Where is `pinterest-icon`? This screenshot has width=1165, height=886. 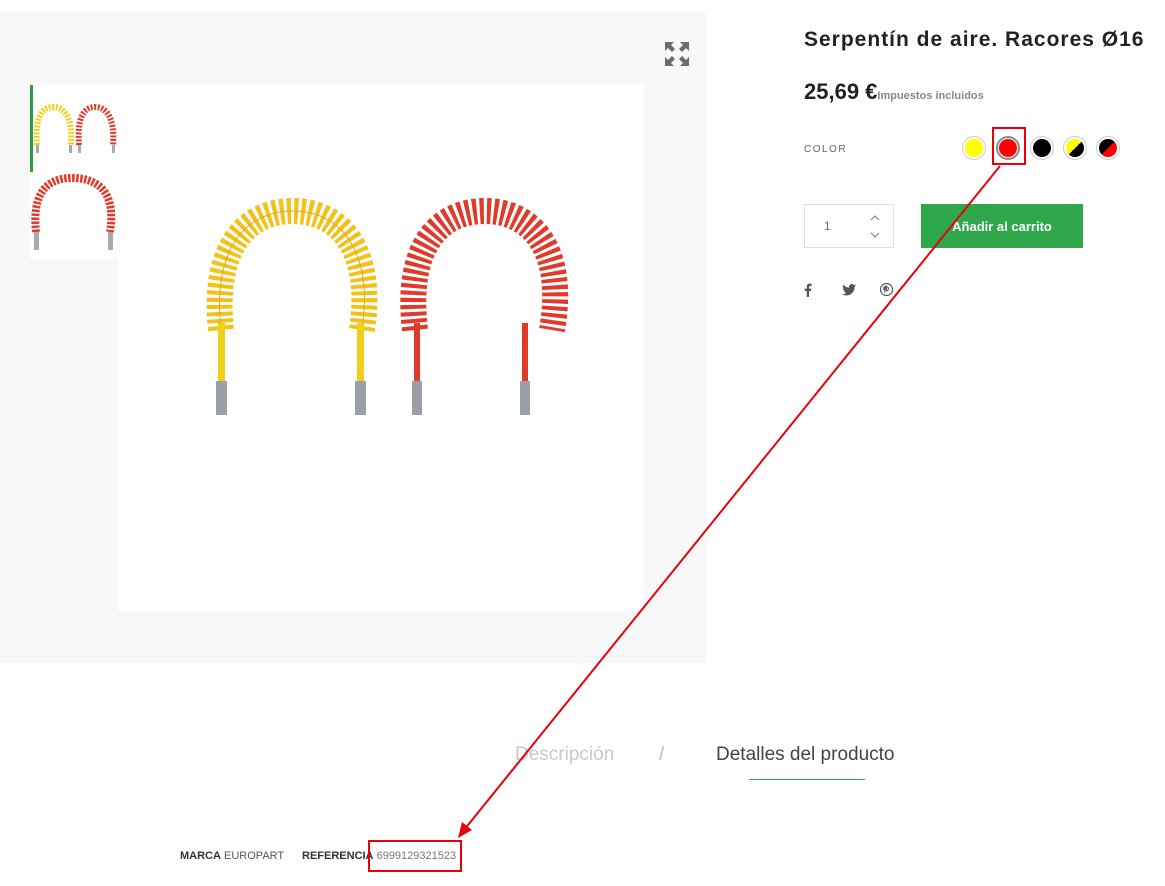
pinterest-icon is located at coordinates (898, 290).